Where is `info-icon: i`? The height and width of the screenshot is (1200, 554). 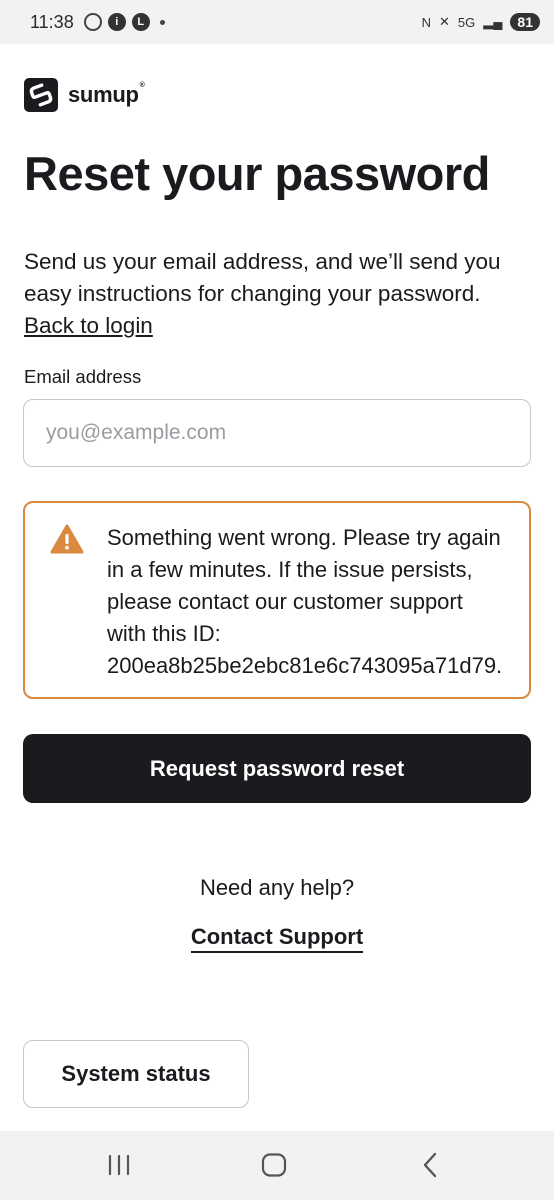 info-icon: i is located at coordinates (116, 22).